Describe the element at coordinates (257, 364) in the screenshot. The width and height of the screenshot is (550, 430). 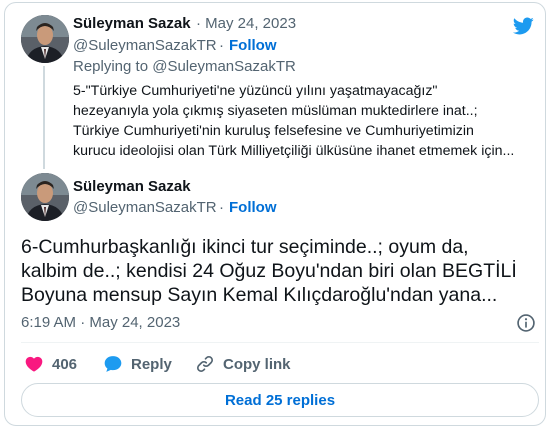
I see `copy-link-label: Copy link` at that location.